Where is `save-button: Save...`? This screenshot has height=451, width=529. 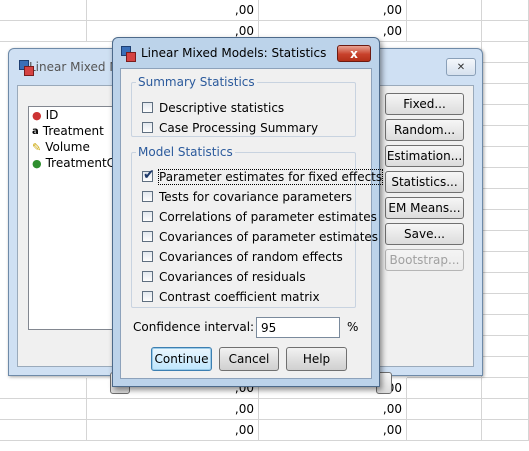
save-button: Save... is located at coordinates (424, 234).